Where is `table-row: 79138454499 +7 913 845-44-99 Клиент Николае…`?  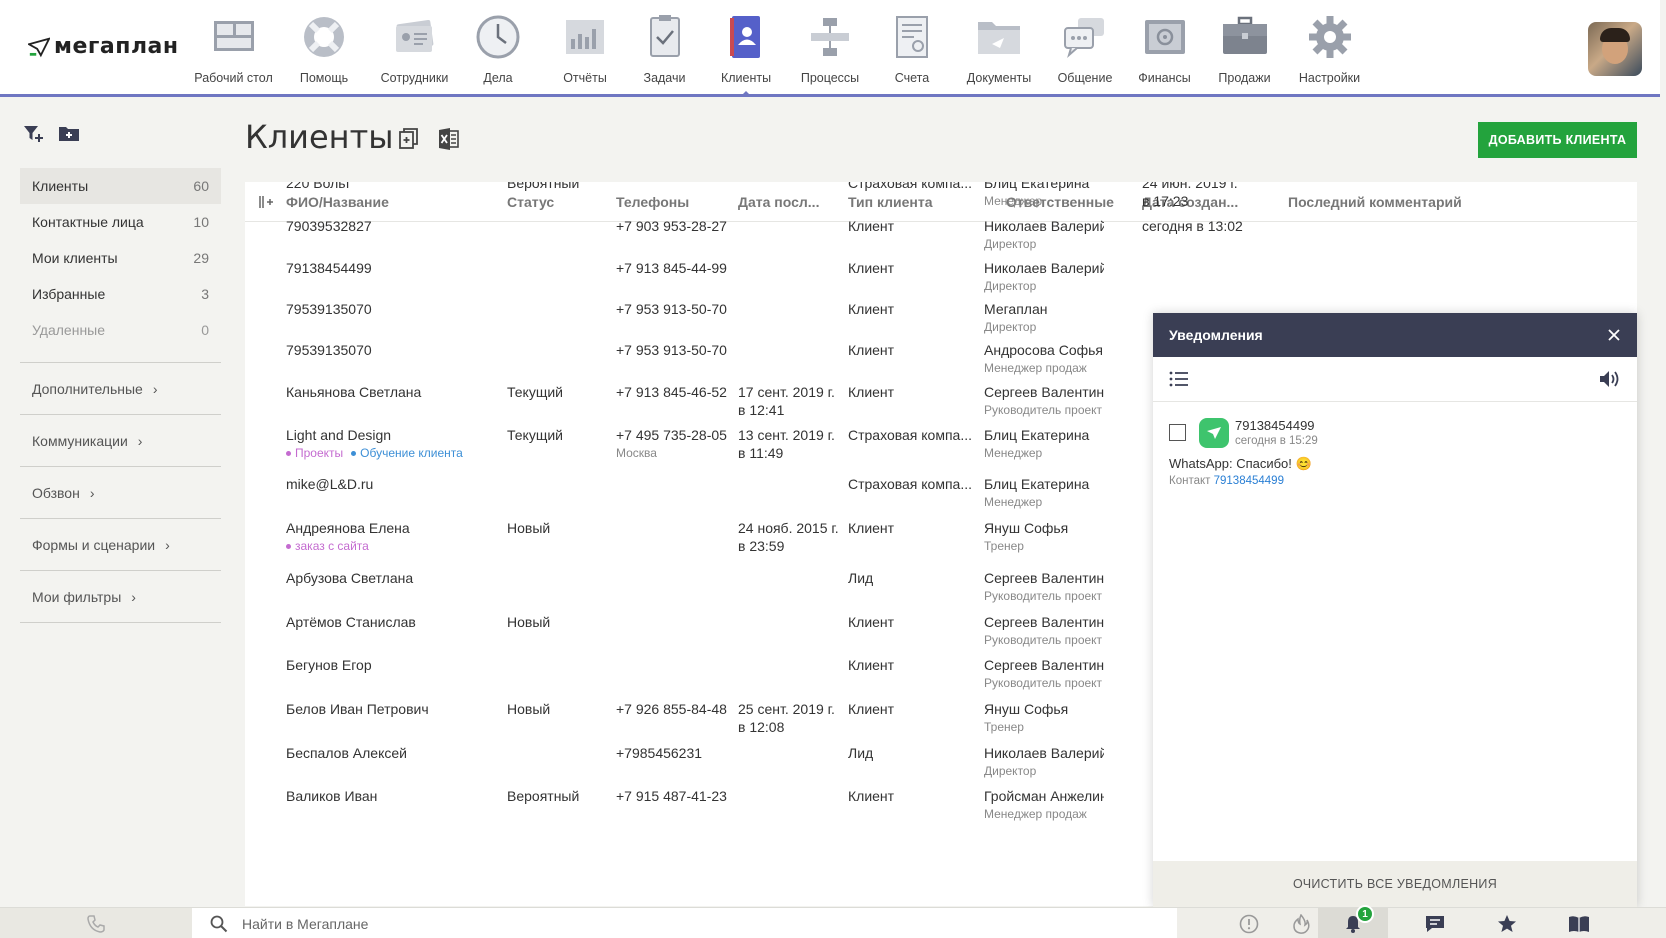
table-row: 79138454499 +7 913 845-44-99 Клиент Николае… is located at coordinates (941, 279).